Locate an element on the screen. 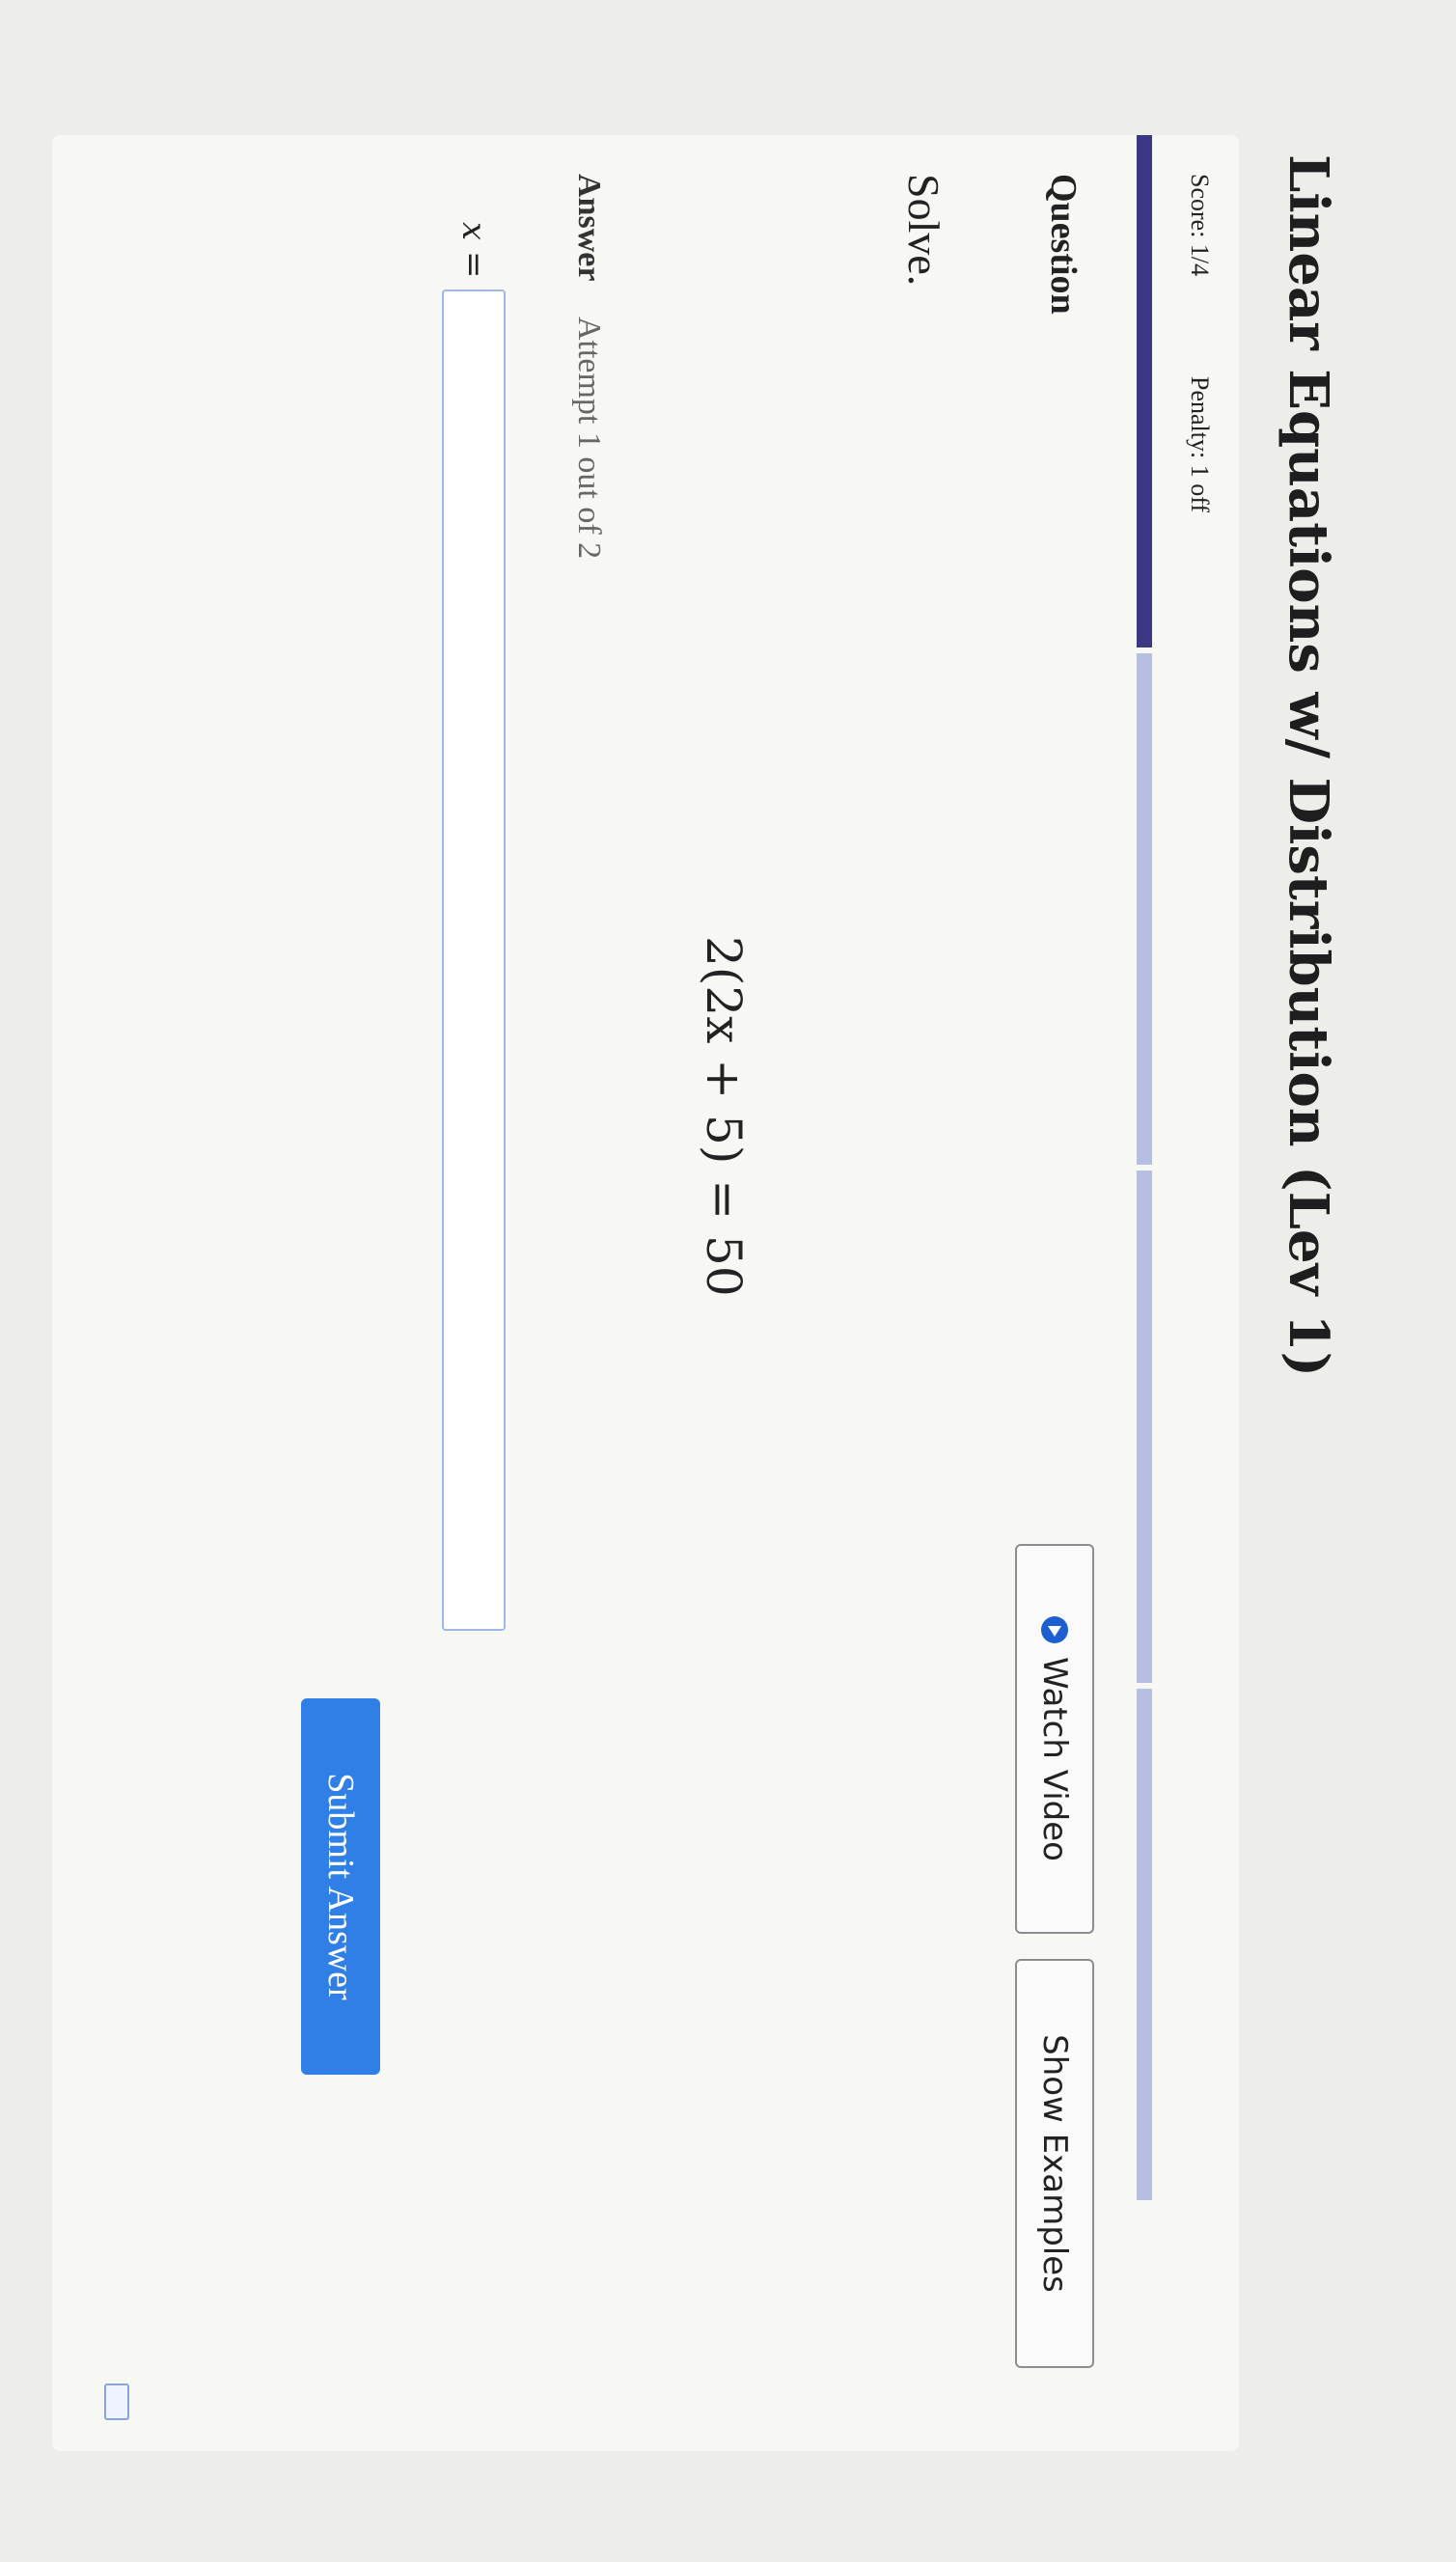  submit-answer-button: Submit Answer is located at coordinates (341, 1886).